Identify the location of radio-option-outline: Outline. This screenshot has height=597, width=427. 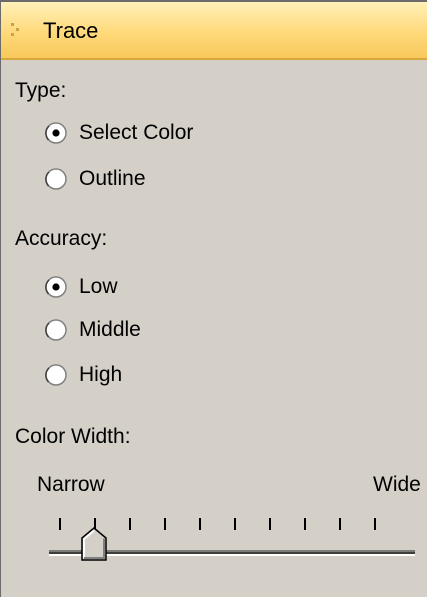
(95, 179).